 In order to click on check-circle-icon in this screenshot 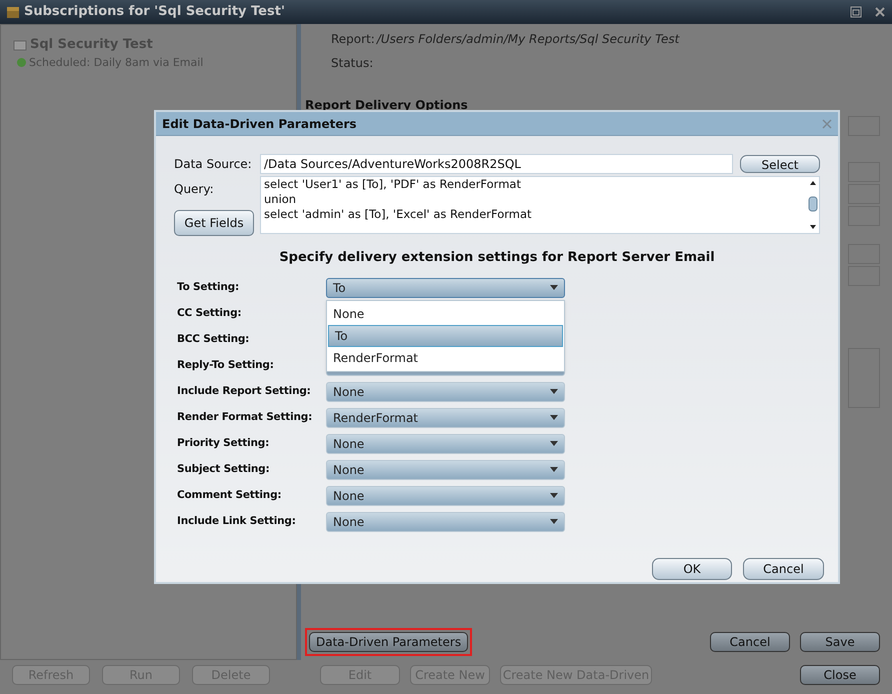, I will do `click(21, 63)`.